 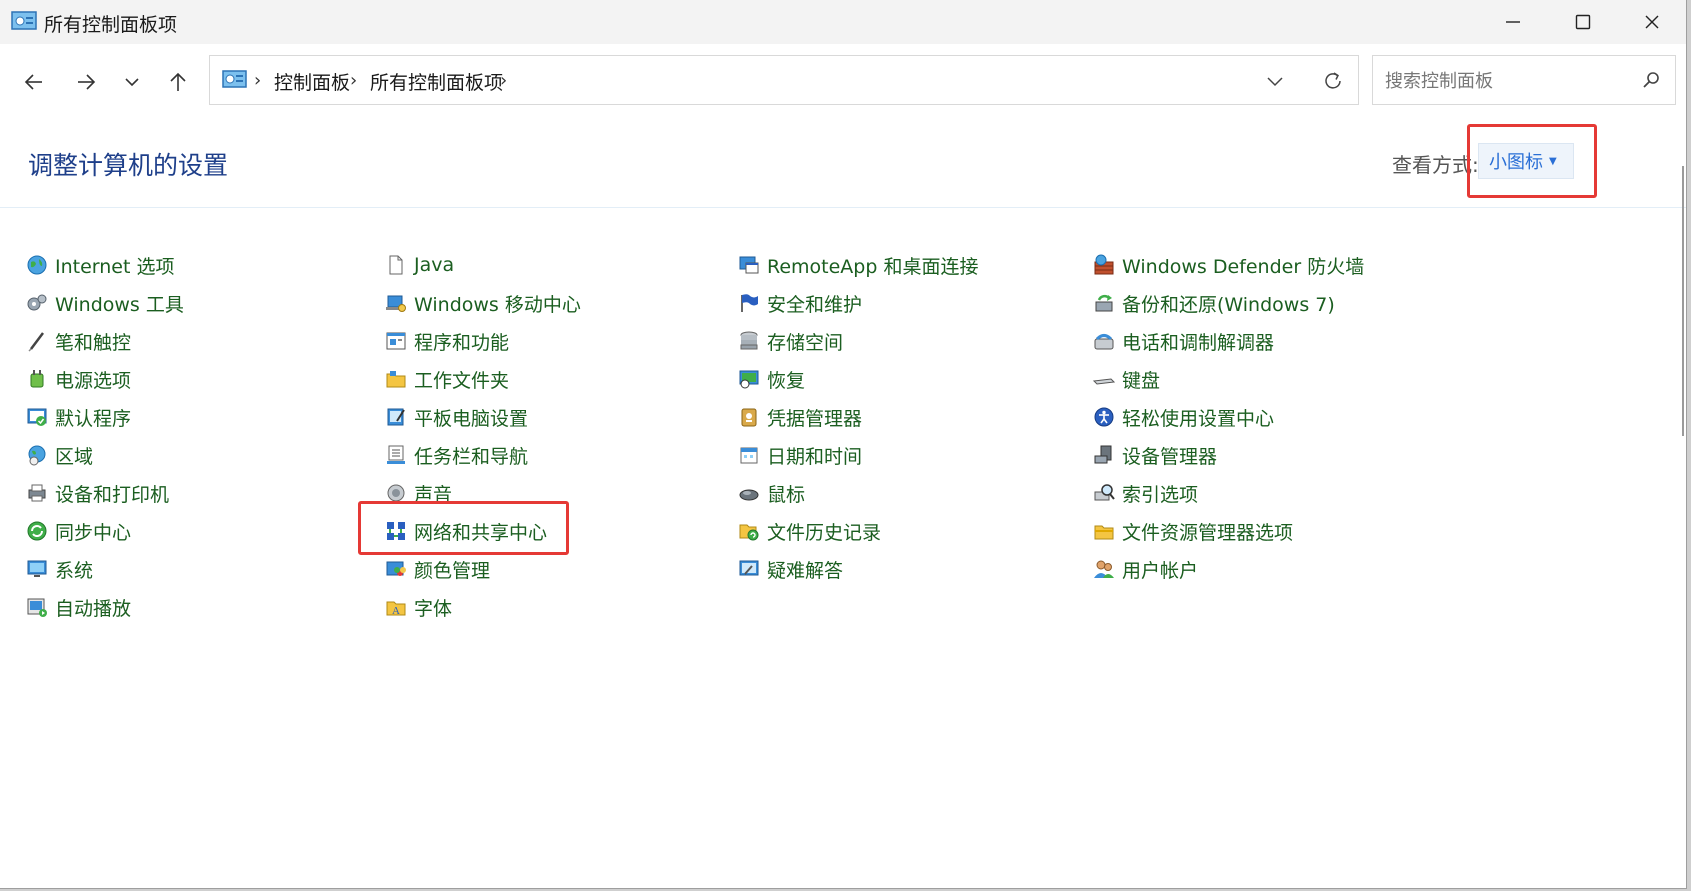 What do you see at coordinates (1170, 456) in the screenshot?
I see `item-label: 设备管理器` at bounding box center [1170, 456].